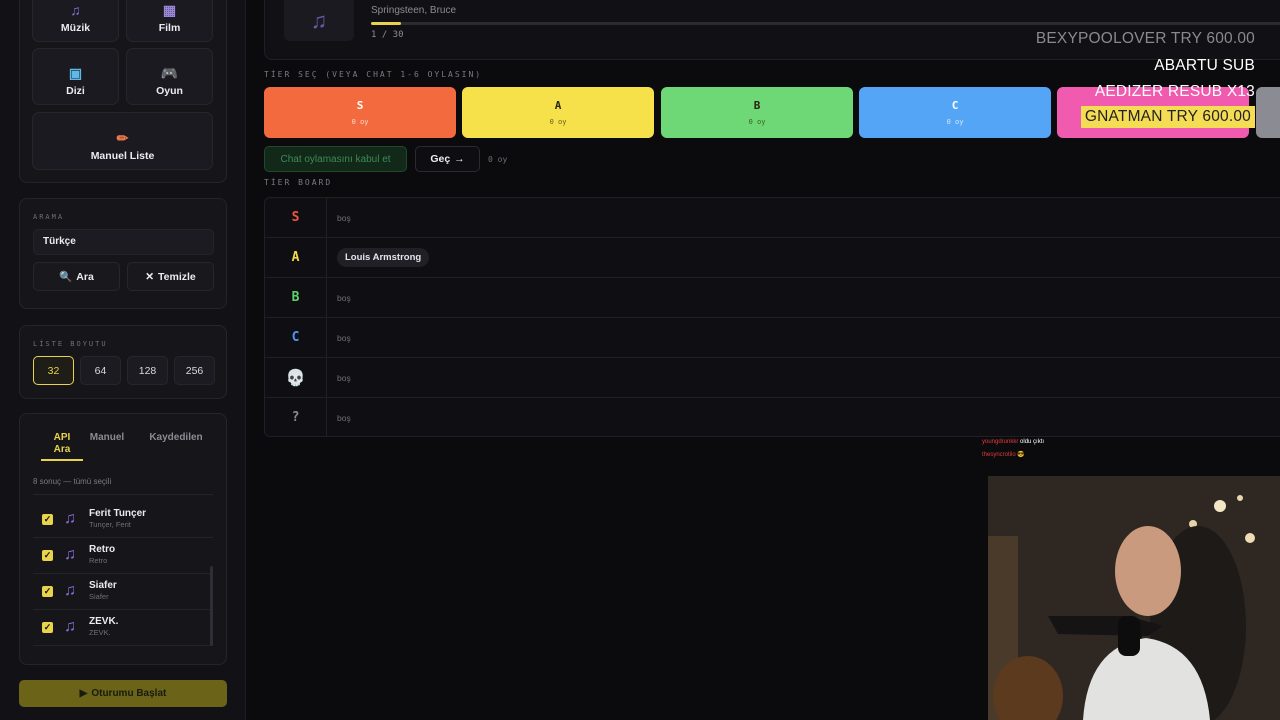 This screenshot has height=720, width=1280. What do you see at coordinates (123, 693) in the screenshot?
I see `start-session-button: ▶ Oturumu Başlat` at bounding box center [123, 693].